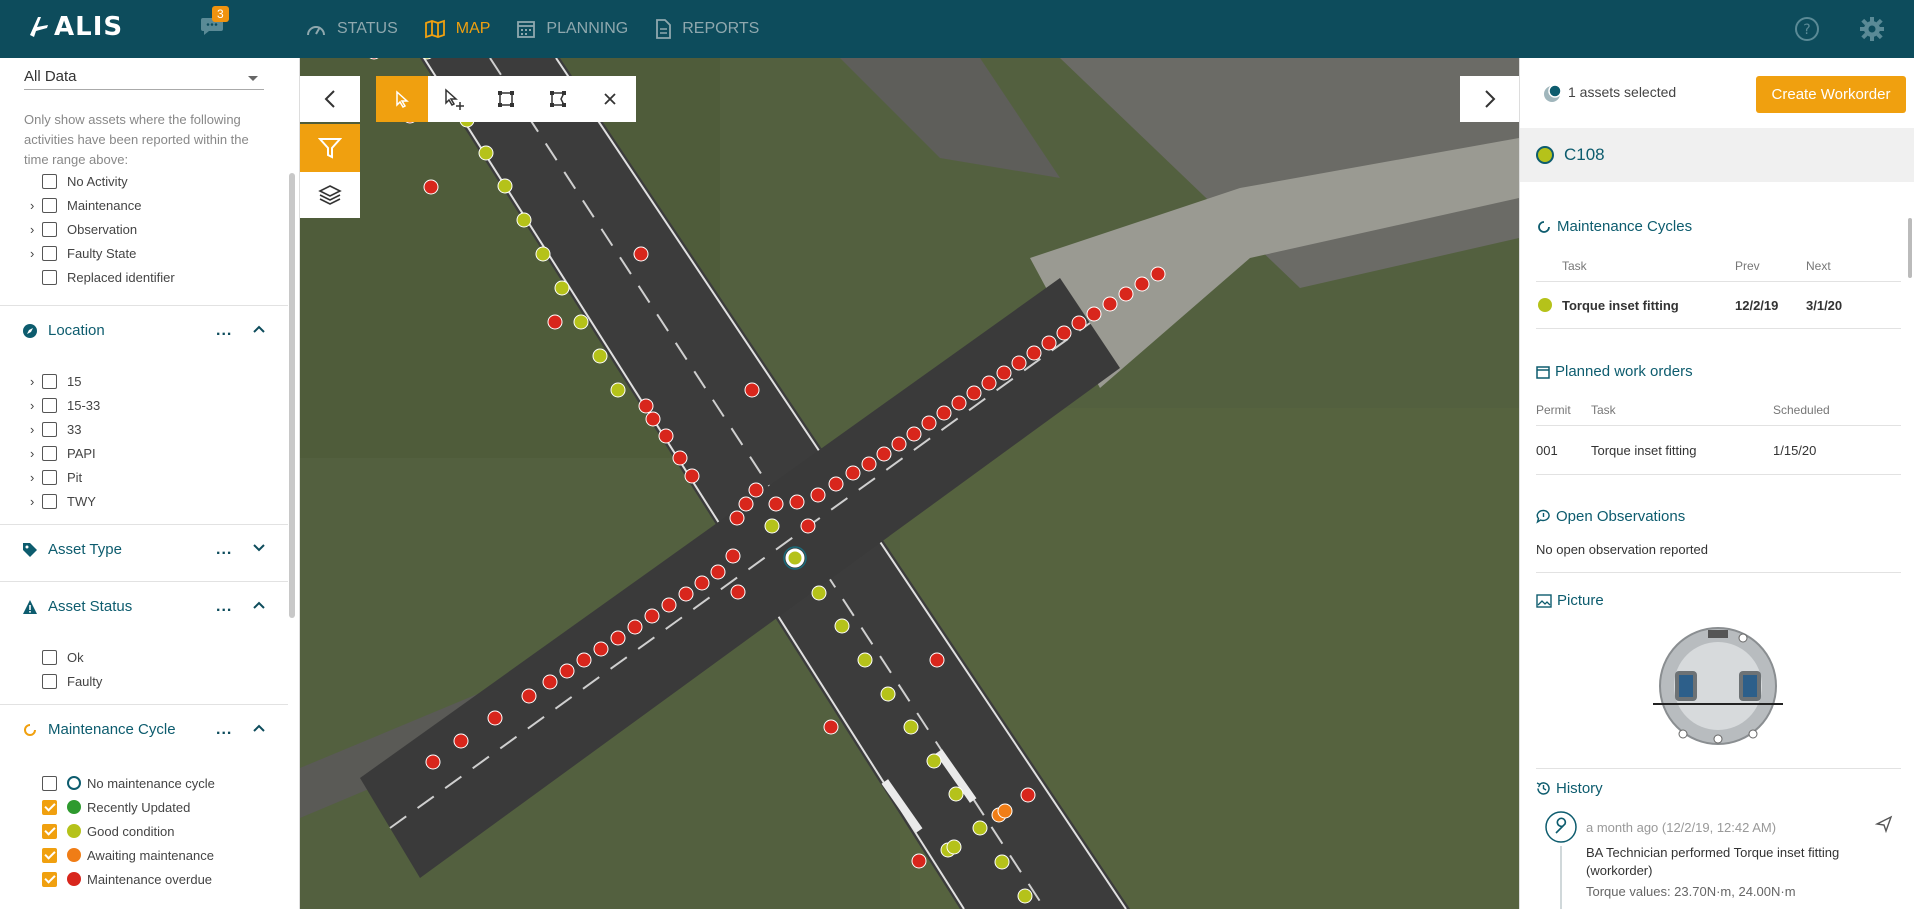  I want to click on help-icon: ?, so click(1807, 29).